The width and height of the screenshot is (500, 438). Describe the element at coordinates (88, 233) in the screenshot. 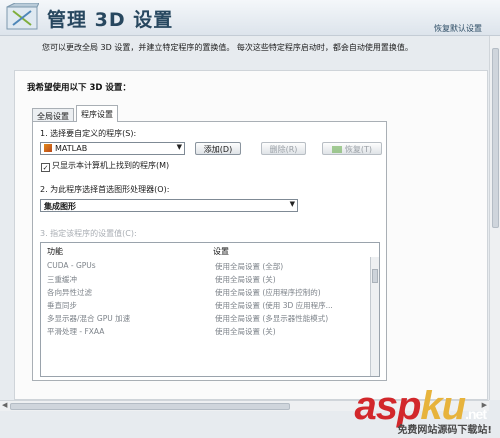

I see `step3-label: 3. 指定该程序的设置值(C):` at that location.